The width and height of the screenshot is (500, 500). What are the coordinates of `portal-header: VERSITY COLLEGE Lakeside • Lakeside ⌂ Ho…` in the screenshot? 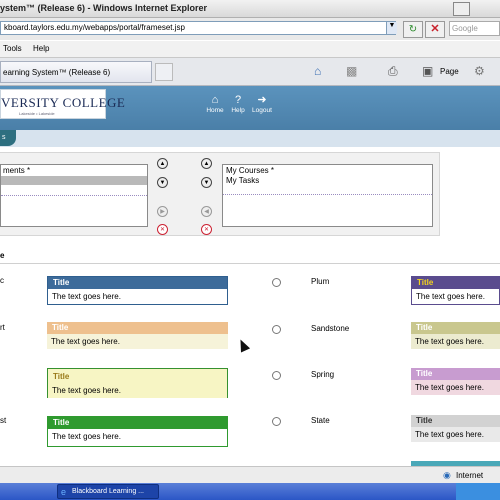 It's located at (250, 108).